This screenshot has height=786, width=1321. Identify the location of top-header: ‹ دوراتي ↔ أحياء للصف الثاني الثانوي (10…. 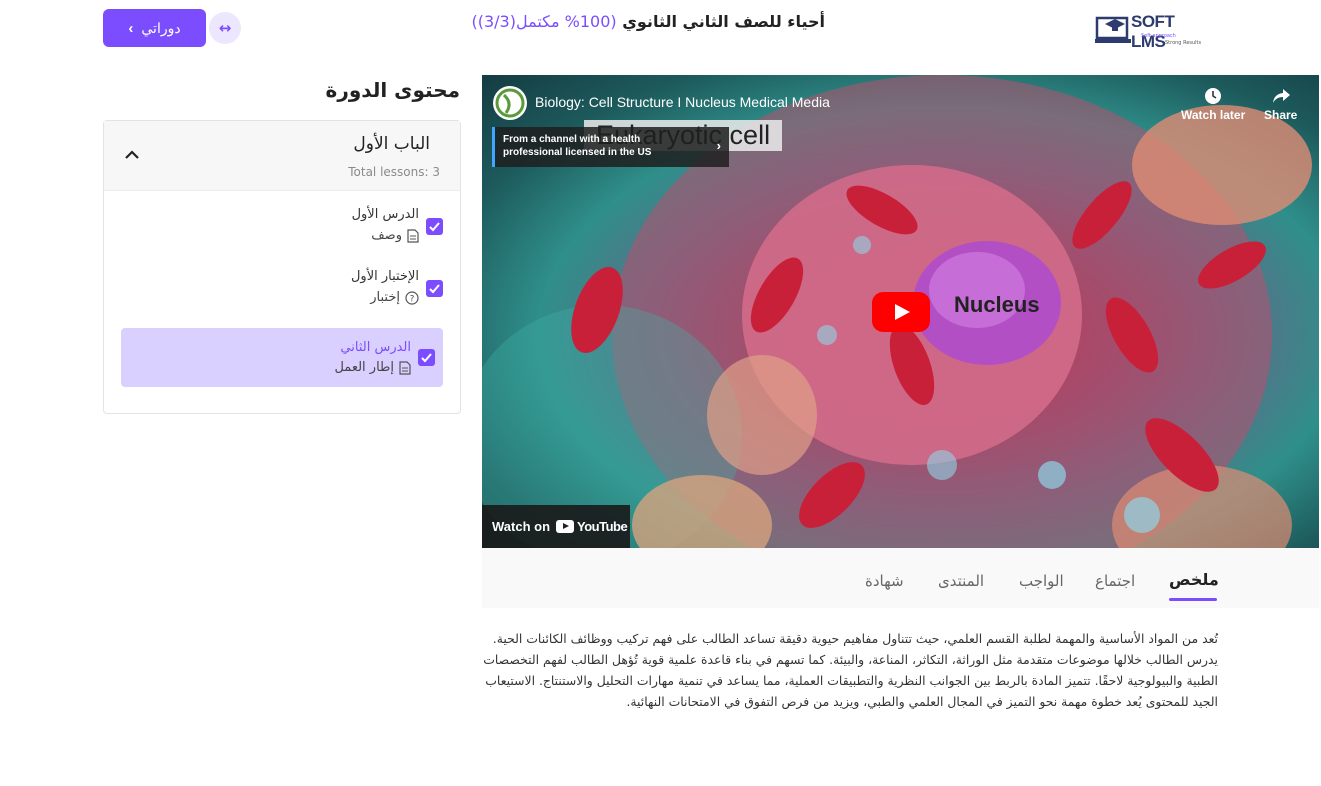
(660, 30).